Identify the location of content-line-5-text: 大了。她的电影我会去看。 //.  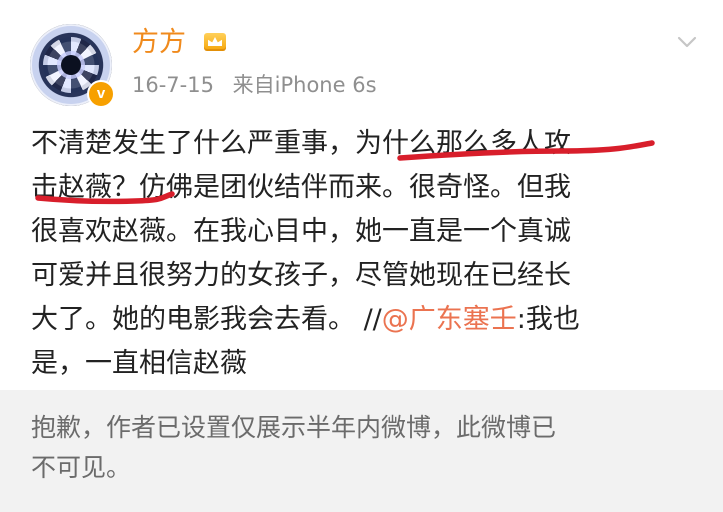
(206, 319).